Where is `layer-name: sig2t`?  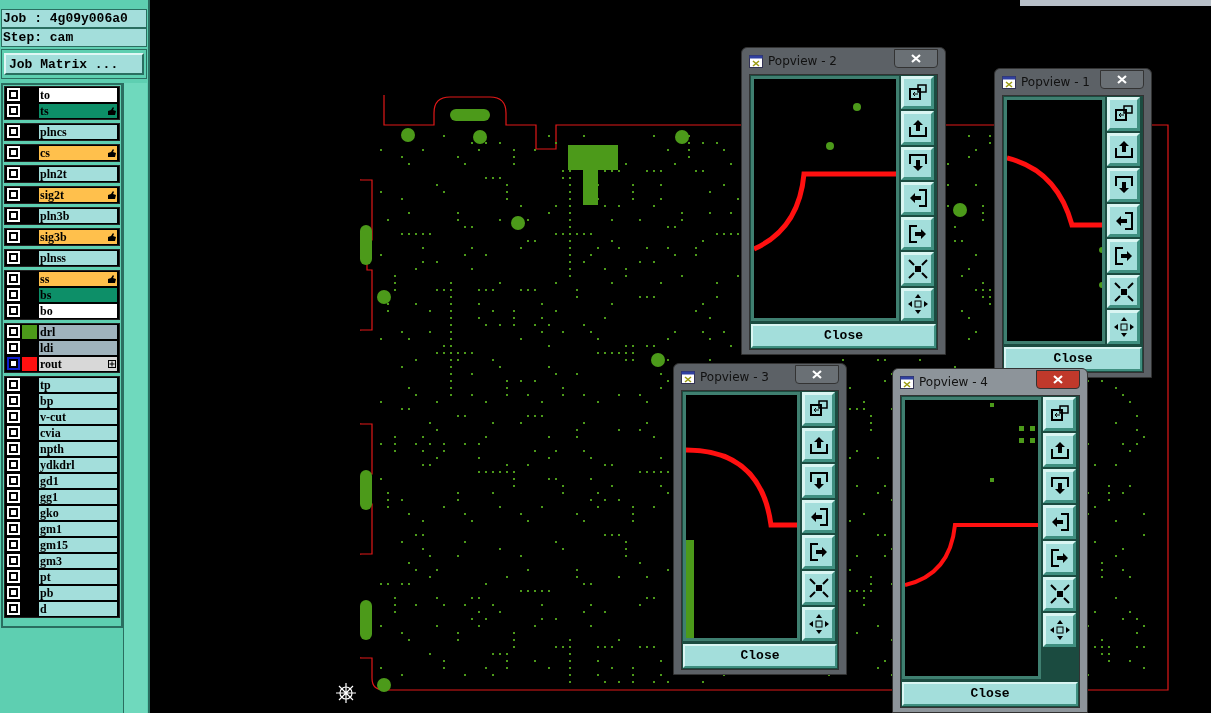
layer-name: sig2t is located at coordinates (78, 195).